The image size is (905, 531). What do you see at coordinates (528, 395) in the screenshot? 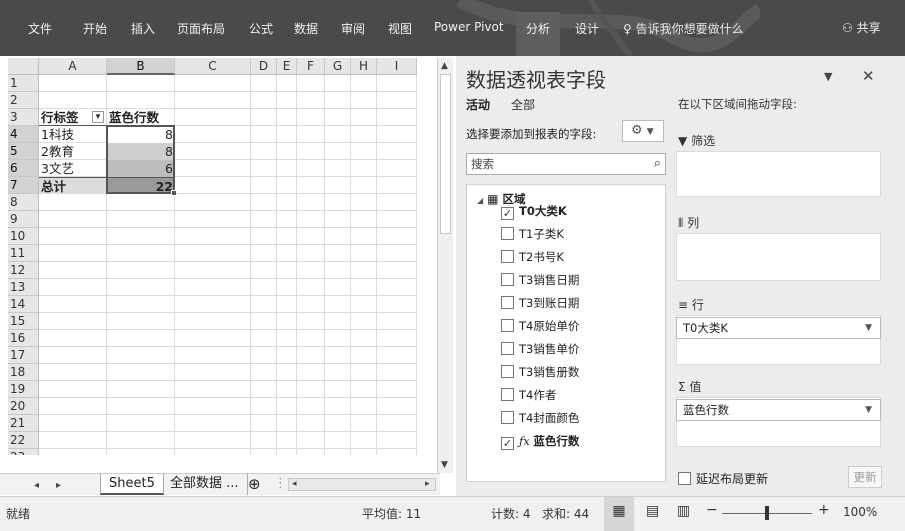
I see `field-item: T4作者` at bounding box center [528, 395].